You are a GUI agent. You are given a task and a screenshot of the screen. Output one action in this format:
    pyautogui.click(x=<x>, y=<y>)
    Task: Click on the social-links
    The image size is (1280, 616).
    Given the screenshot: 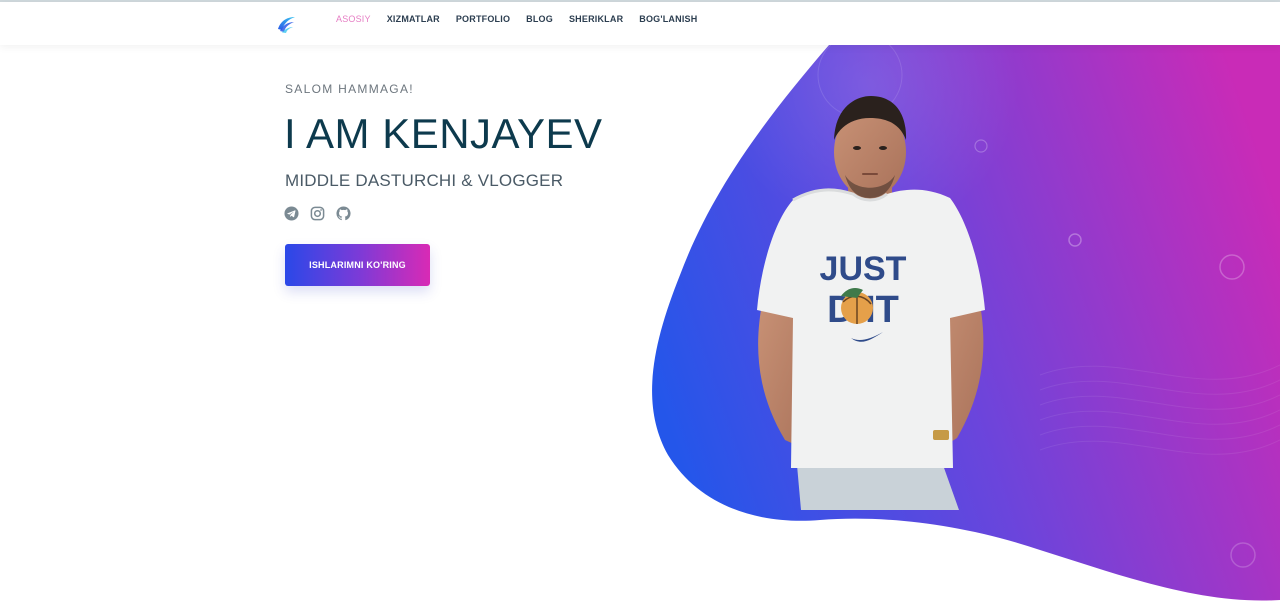 What is the action you would take?
    pyautogui.click(x=317, y=213)
    